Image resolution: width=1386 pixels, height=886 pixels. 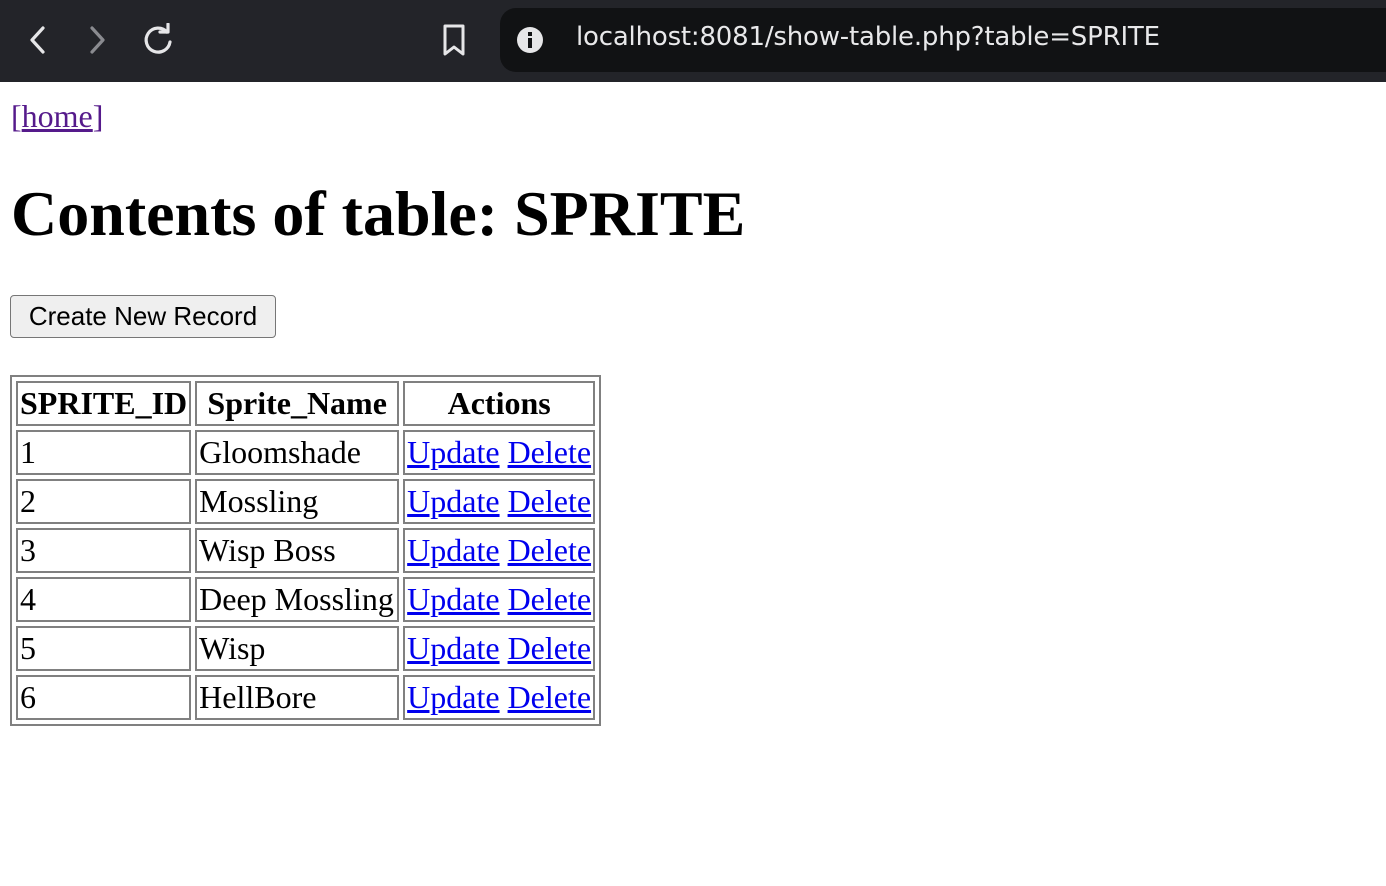 I want to click on reload-icon, so click(x=158, y=38).